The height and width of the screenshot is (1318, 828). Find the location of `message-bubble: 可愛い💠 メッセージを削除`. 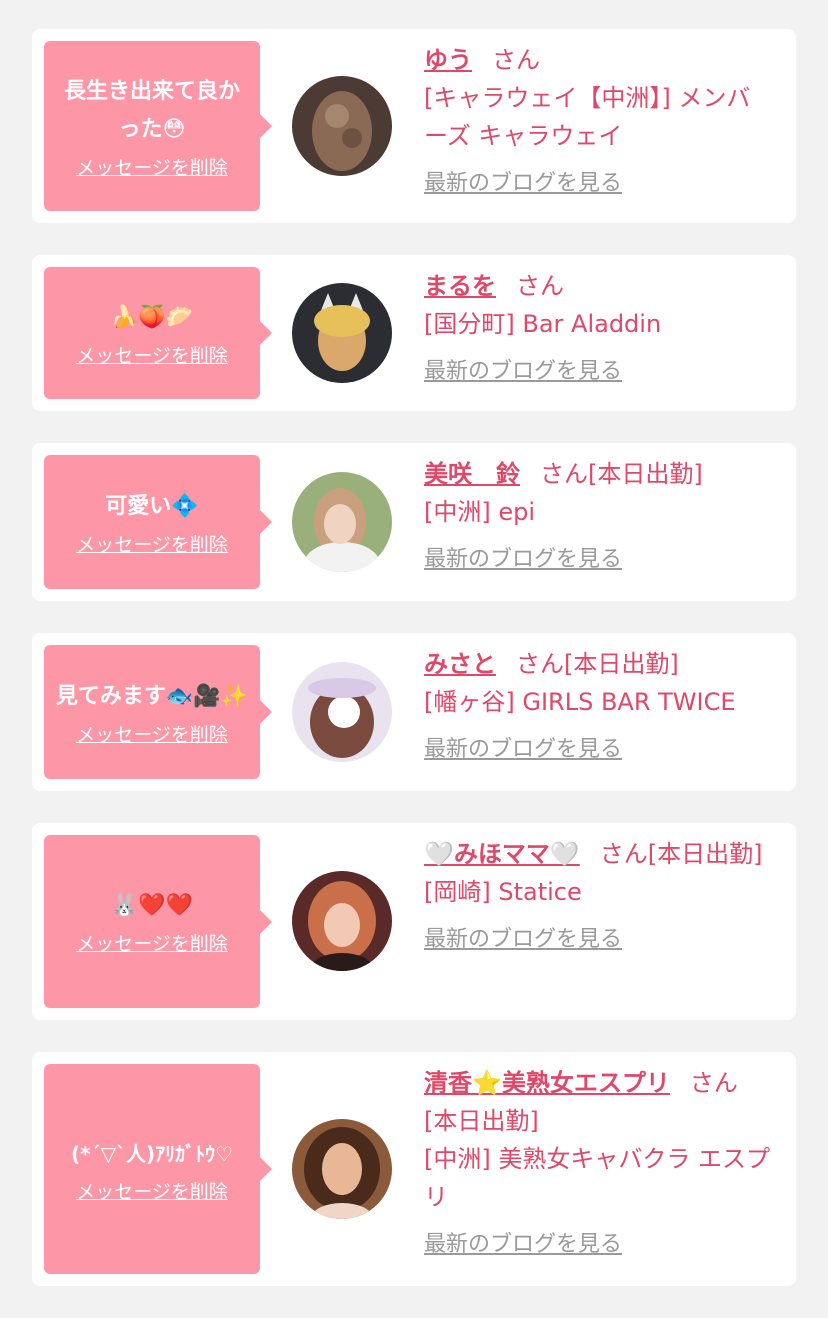

message-bubble: 可愛い💠 メッセージを削除 is located at coordinates (158, 522).